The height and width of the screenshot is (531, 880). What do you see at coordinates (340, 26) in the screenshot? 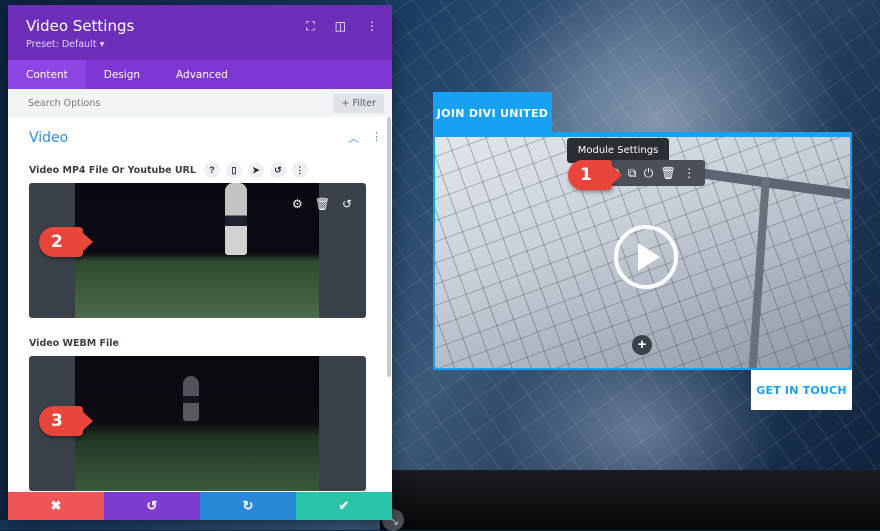
I see `split-view-icon: ◫` at bounding box center [340, 26].